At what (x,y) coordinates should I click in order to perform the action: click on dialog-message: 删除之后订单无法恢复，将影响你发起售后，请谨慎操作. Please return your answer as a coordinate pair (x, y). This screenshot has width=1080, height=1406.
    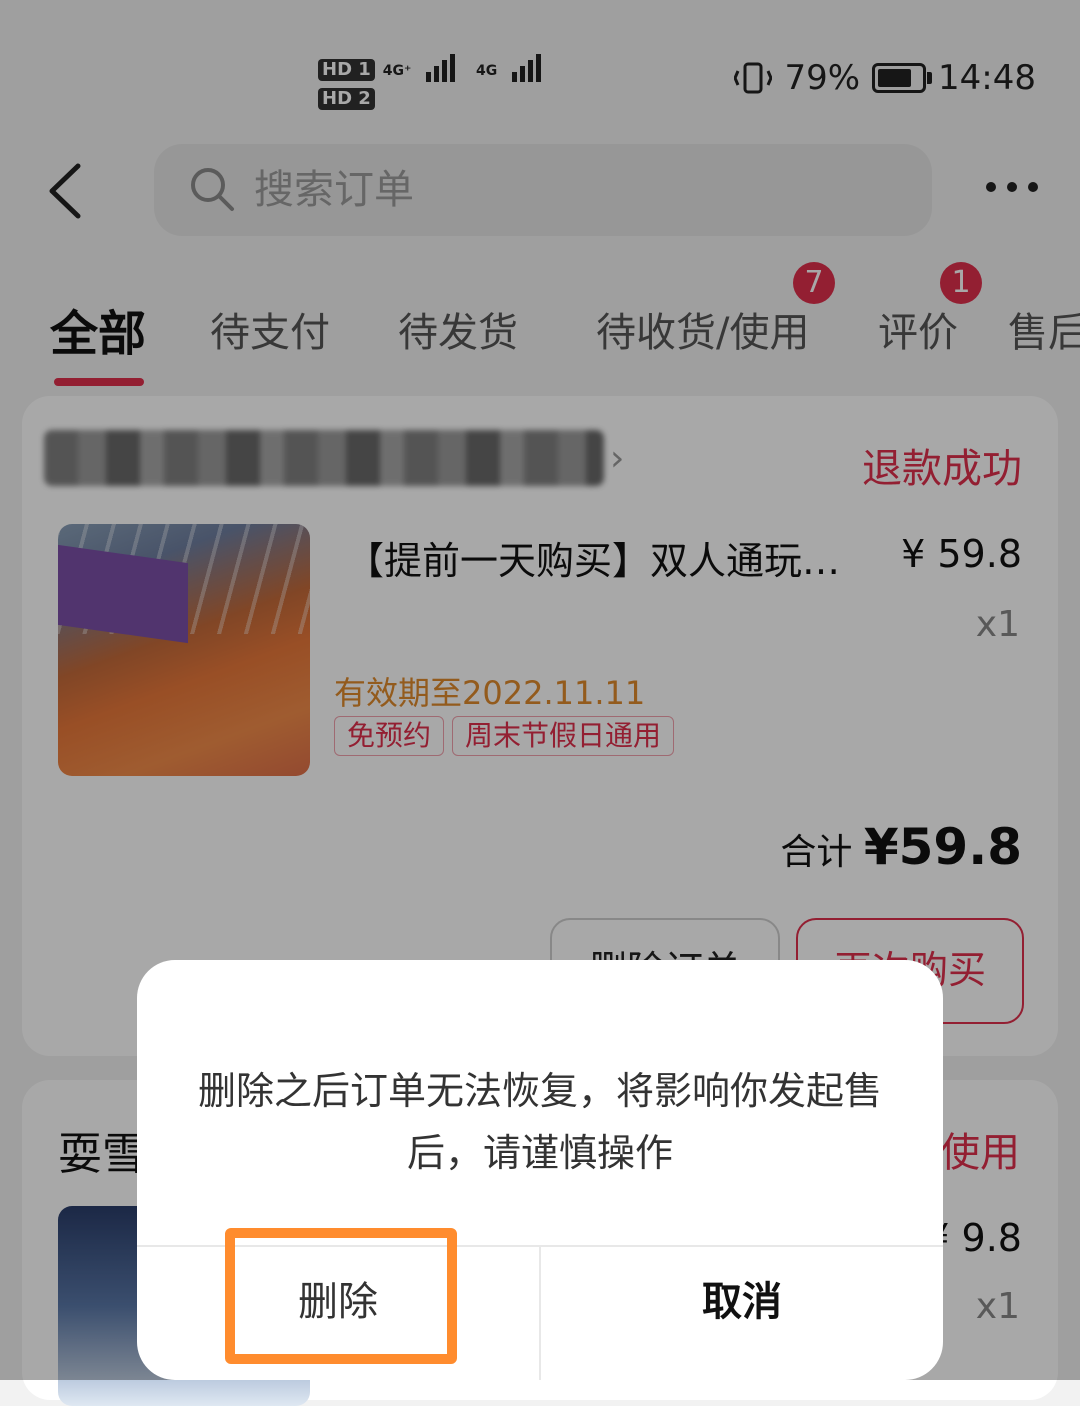
    Looking at the image, I should click on (539, 1122).